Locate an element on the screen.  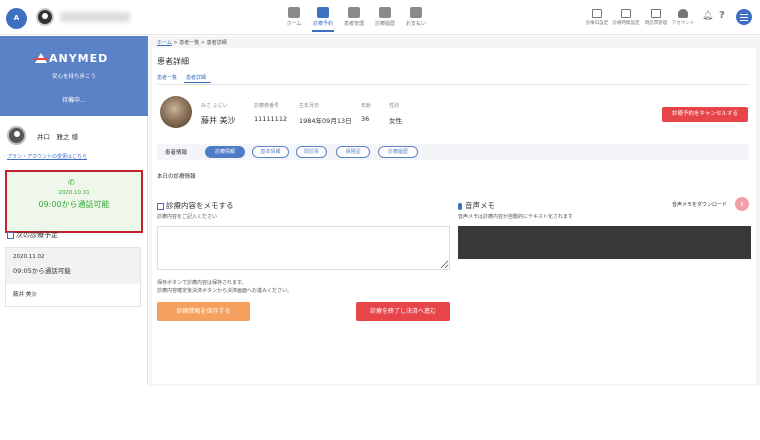
schedule-icon is located at coordinates (597, 13).